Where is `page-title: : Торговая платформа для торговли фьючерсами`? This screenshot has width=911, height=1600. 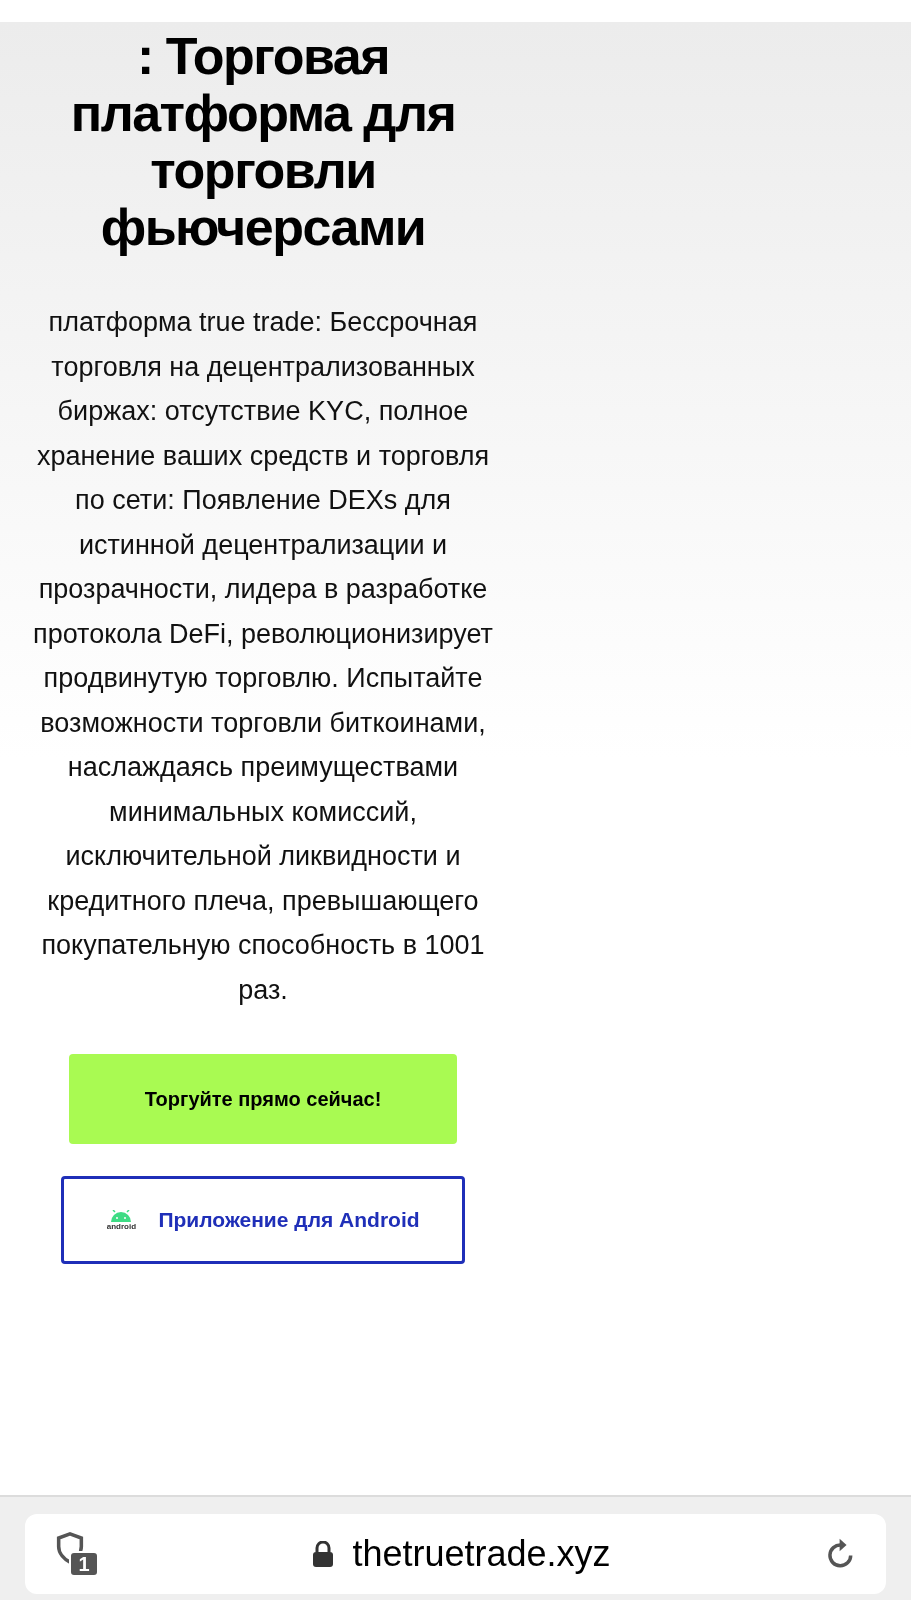
page-title: : Торговая платформа для торговли фьючерсами is located at coordinates (263, 142).